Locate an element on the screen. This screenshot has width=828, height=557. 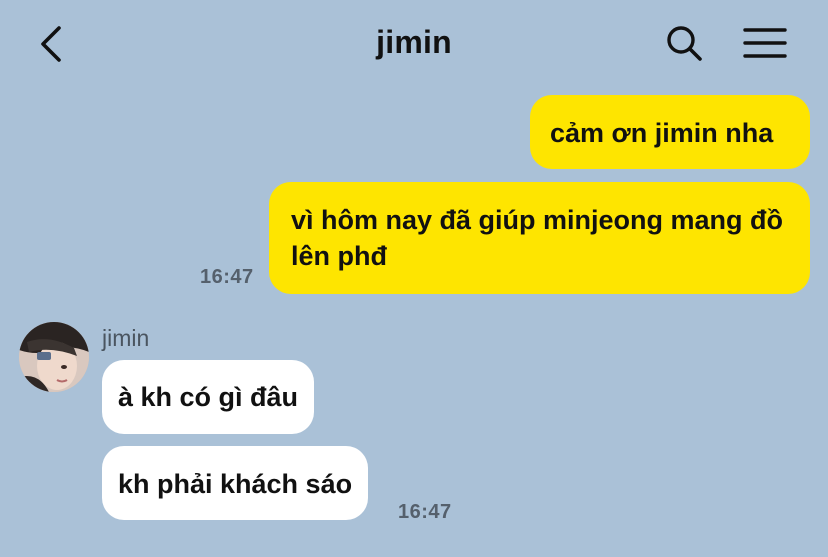
hamburger-menu-icon is located at coordinates (765, 43).